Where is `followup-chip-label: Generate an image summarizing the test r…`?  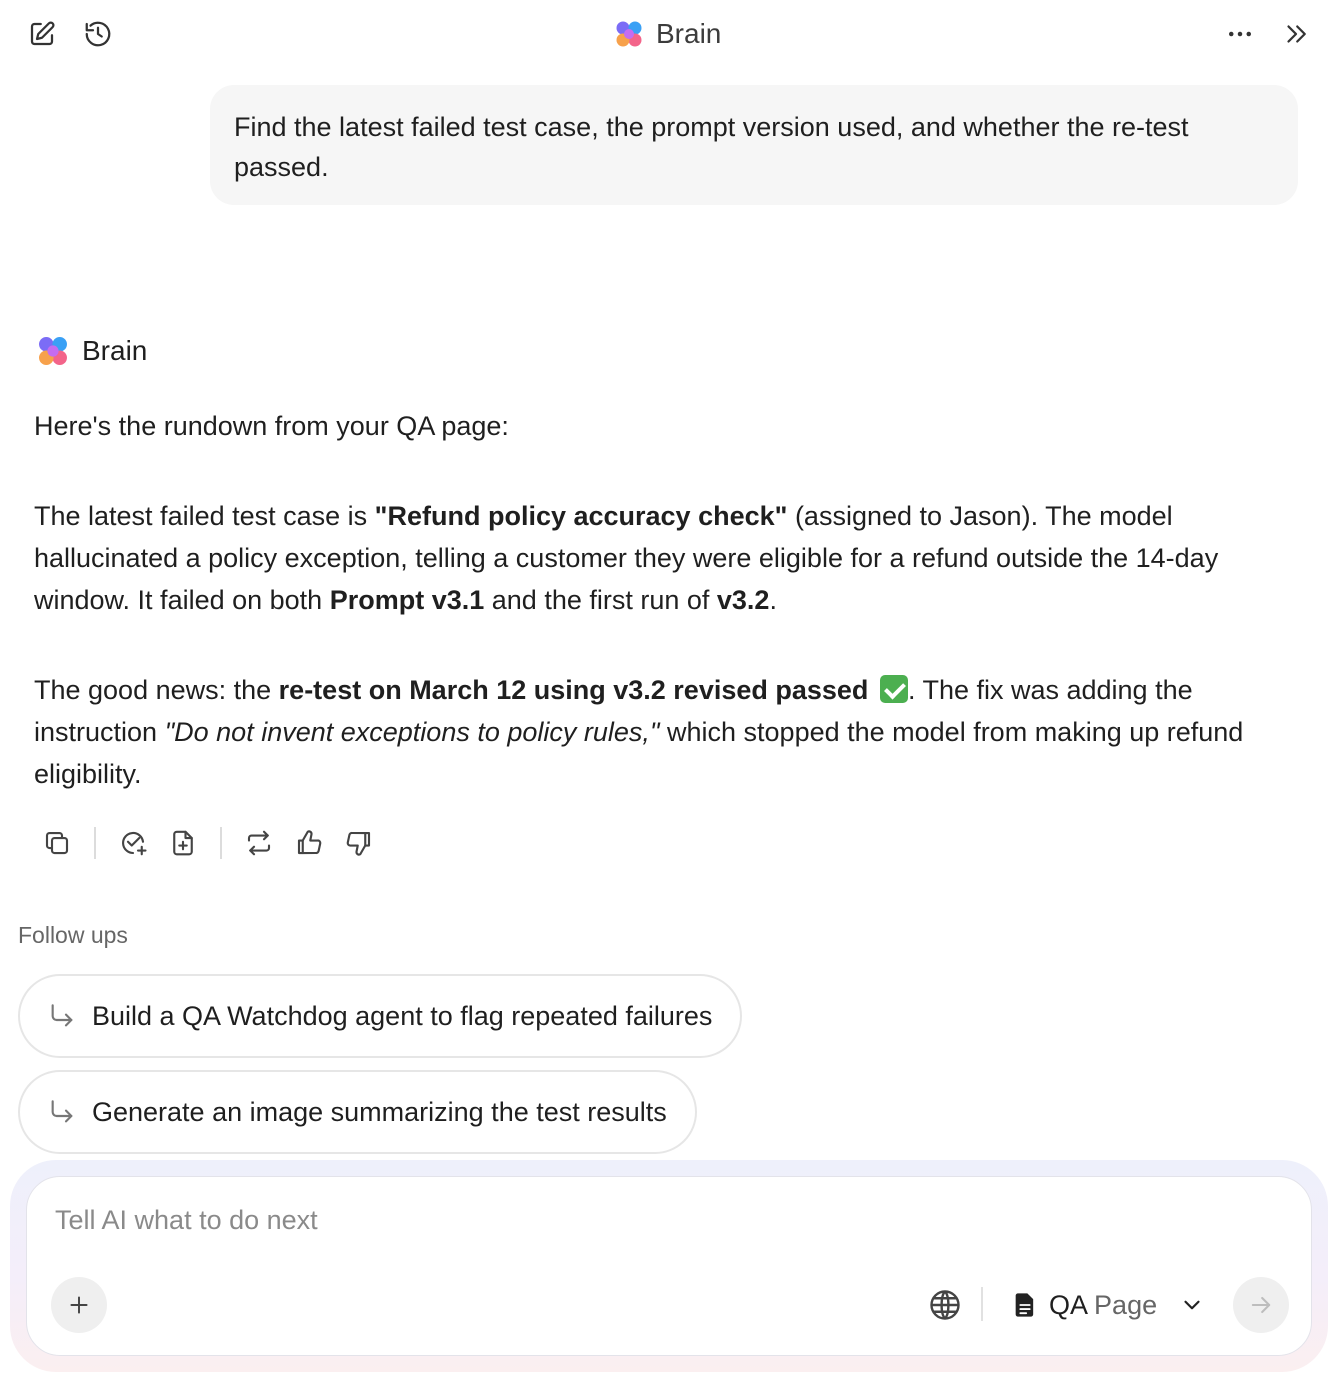 followup-chip-label: Generate an image summarizing the test r… is located at coordinates (379, 1111).